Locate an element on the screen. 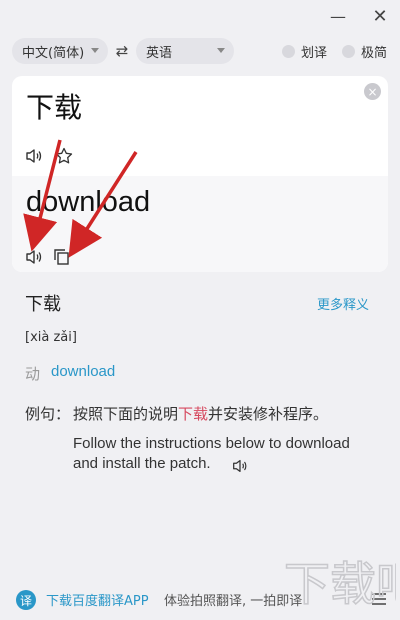 This screenshot has width=400, height=620. download-app-link: 下载百度翻译APP is located at coordinates (97, 599).